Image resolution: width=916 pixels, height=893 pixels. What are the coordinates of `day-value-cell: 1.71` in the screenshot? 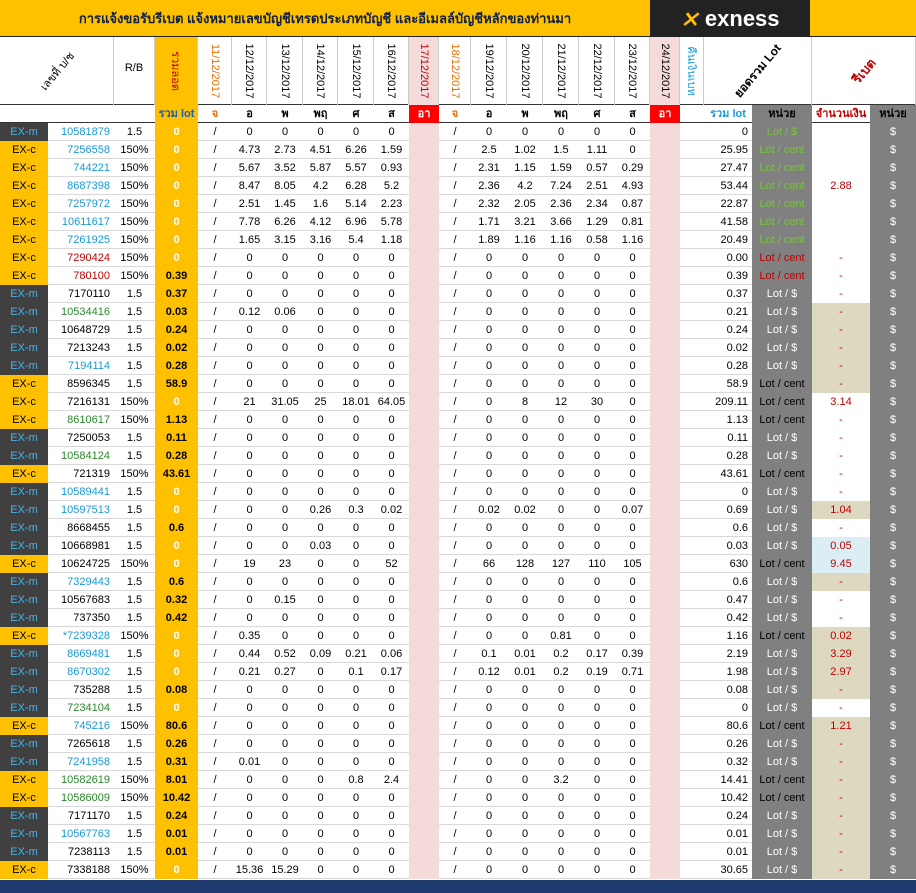 It's located at (489, 222).